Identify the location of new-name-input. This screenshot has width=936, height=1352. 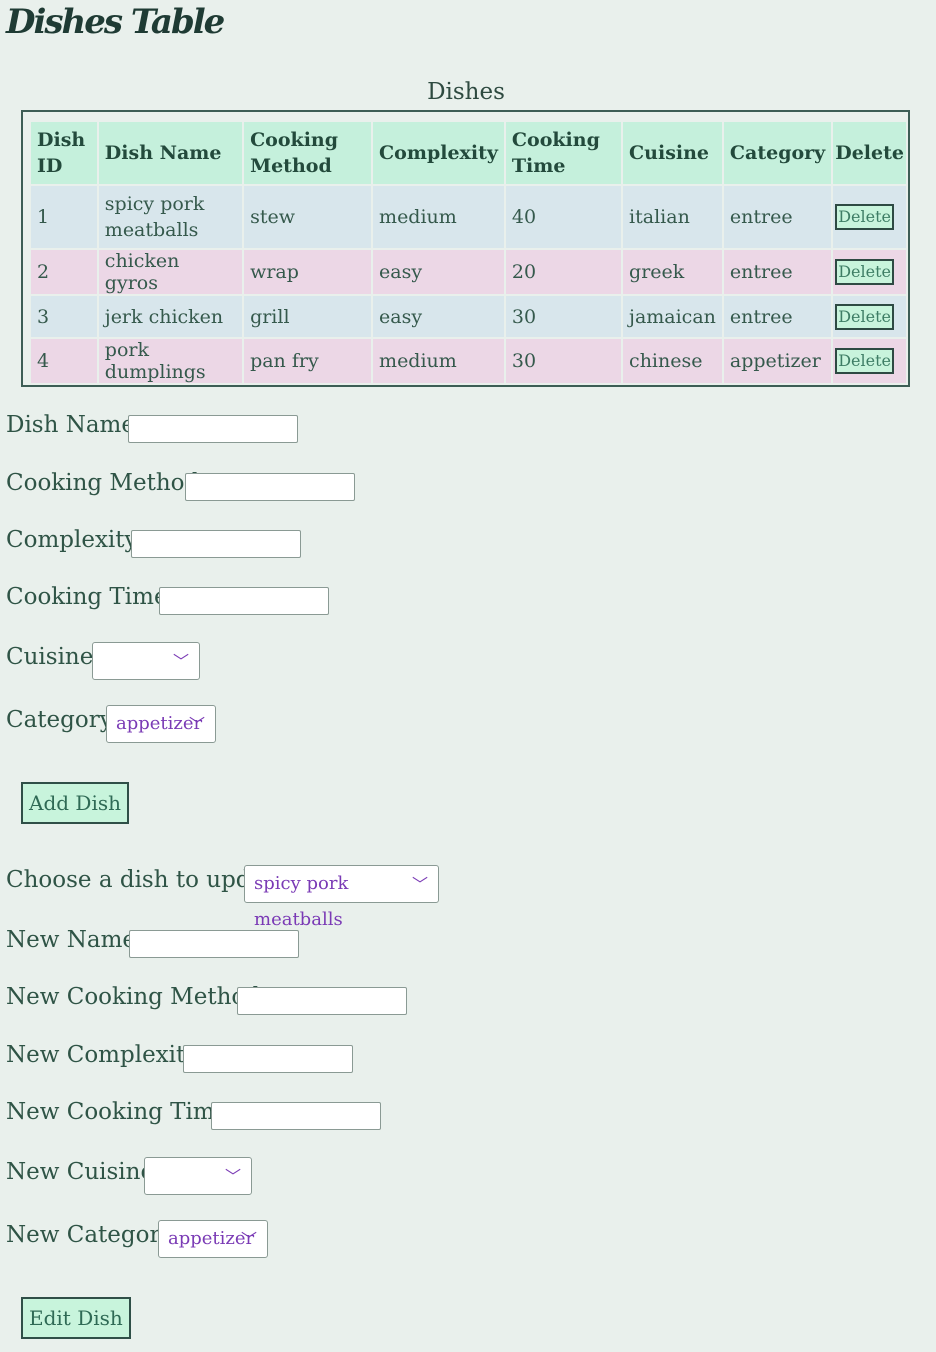
(214, 944).